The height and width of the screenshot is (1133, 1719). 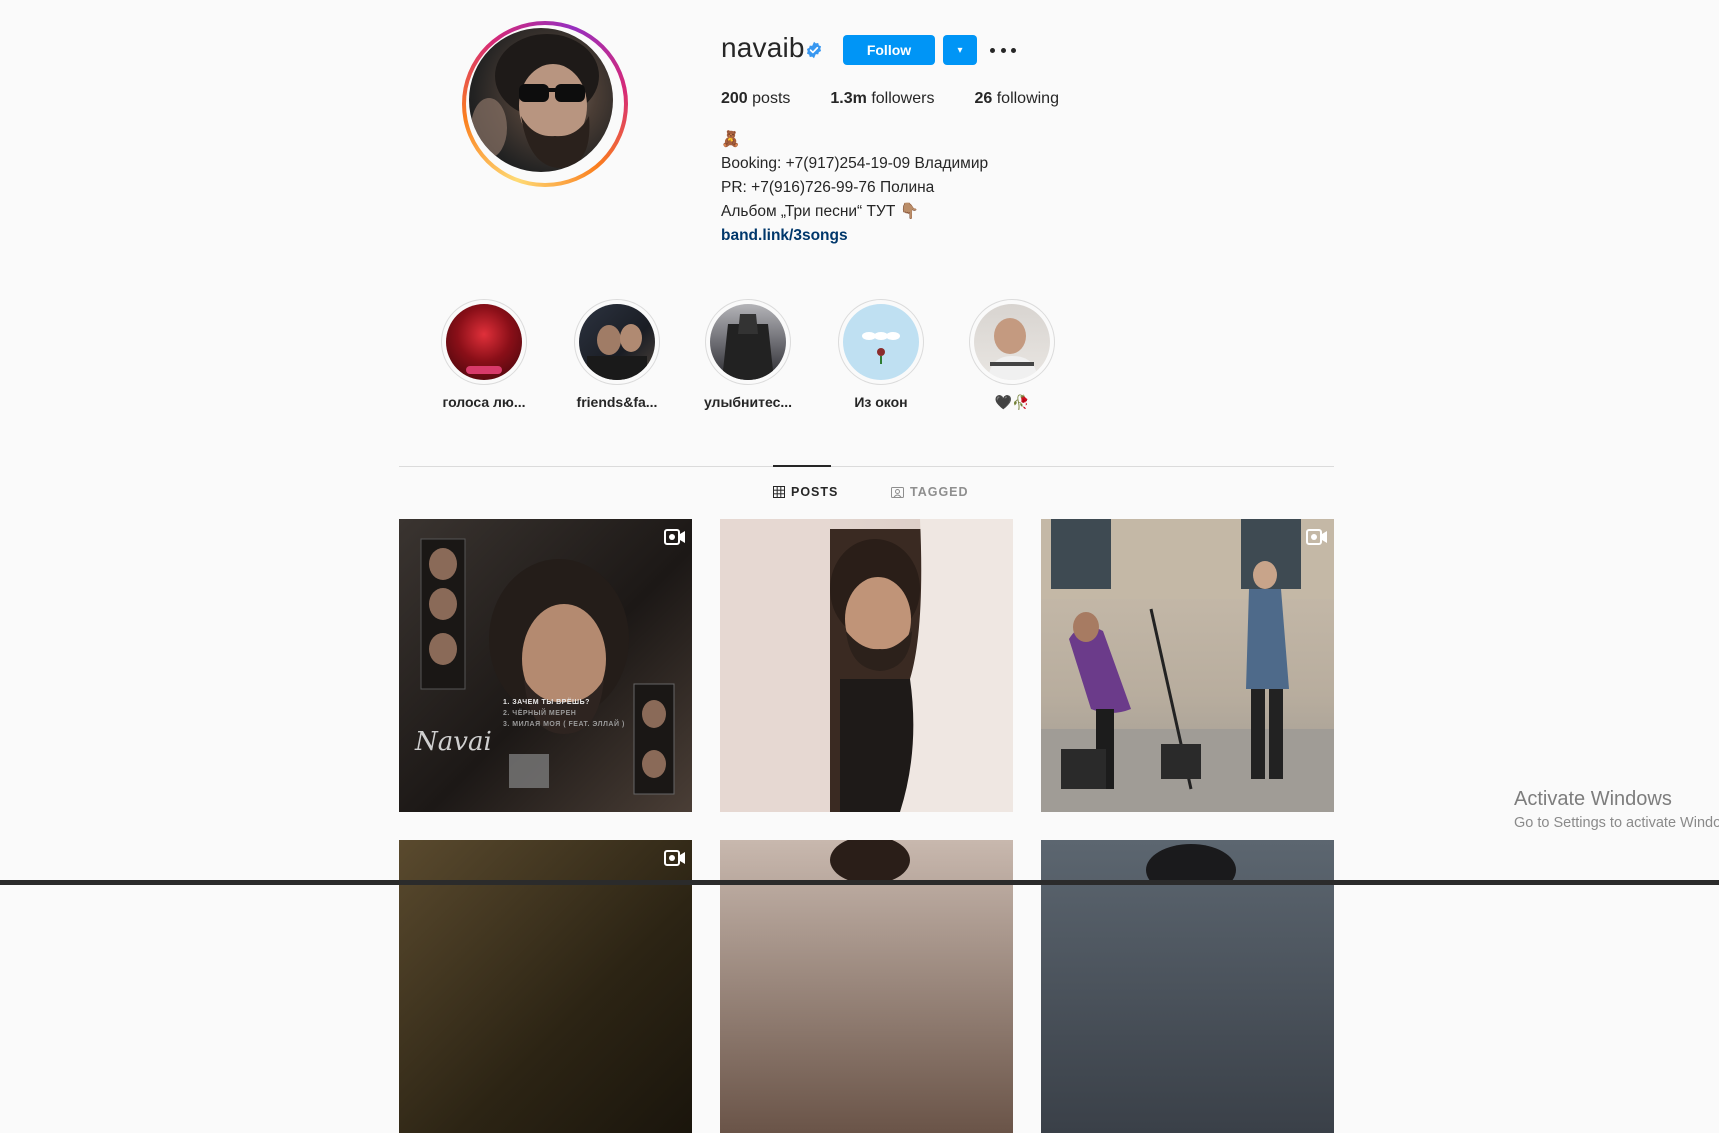 What do you see at coordinates (1012, 402) in the screenshot?
I see `highlight-label: 🖤🥀` at bounding box center [1012, 402].